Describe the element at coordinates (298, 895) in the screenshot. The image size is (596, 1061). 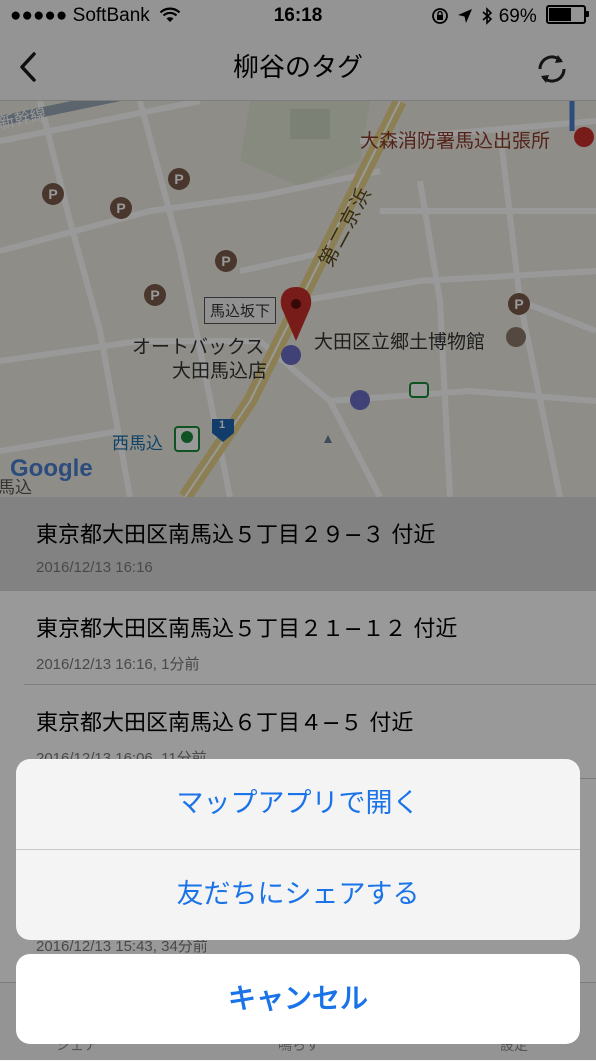
I see `share-with-friends-button: 友だちにシェアする` at that location.